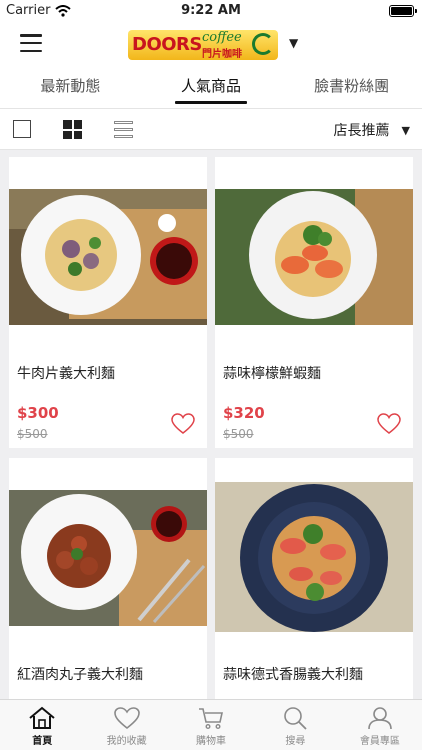  What do you see at coordinates (272, 374) in the screenshot?
I see `product-name: 蒜味檸檬鮮蝦麵` at bounding box center [272, 374].